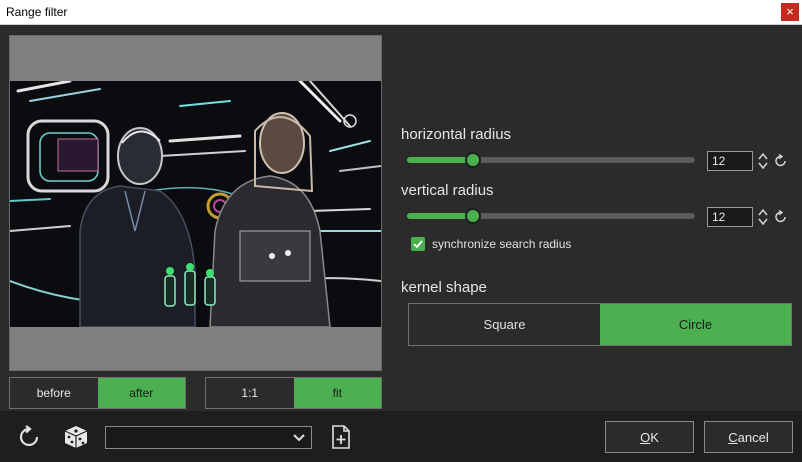  What do you see at coordinates (730, 217) in the screenshot?
I see `vertical-radius-input: 12` at bounding box center [730, 217].